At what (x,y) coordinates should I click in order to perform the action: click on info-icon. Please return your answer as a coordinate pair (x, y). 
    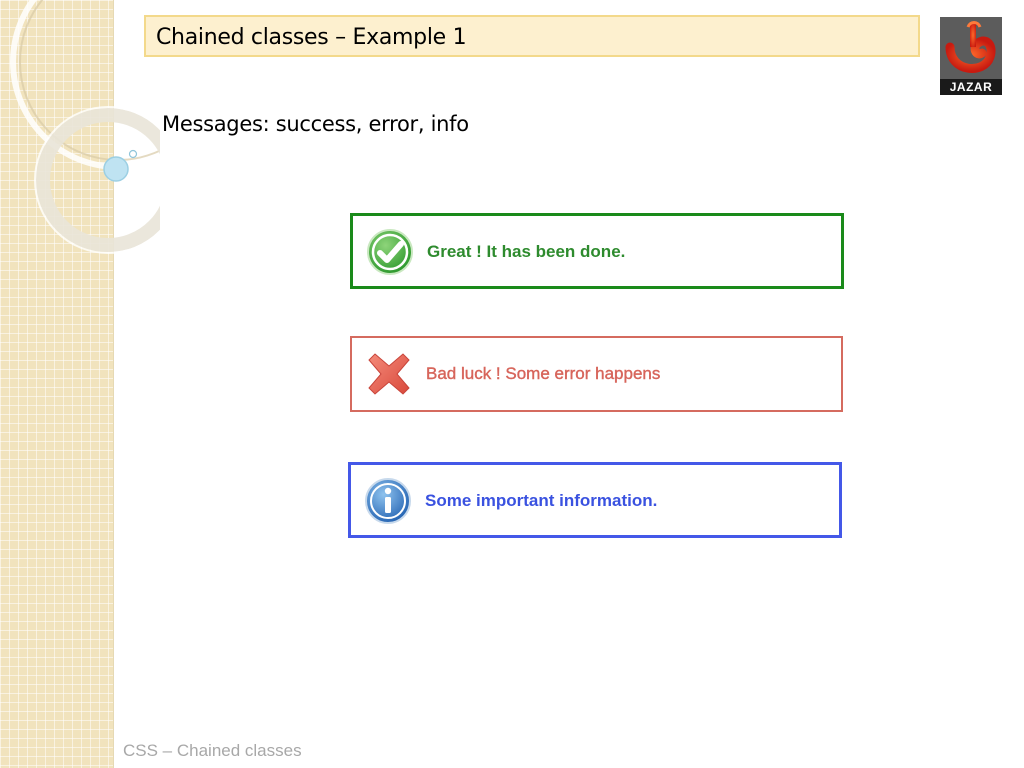
    Looking at the image, I should click on (388, 501).